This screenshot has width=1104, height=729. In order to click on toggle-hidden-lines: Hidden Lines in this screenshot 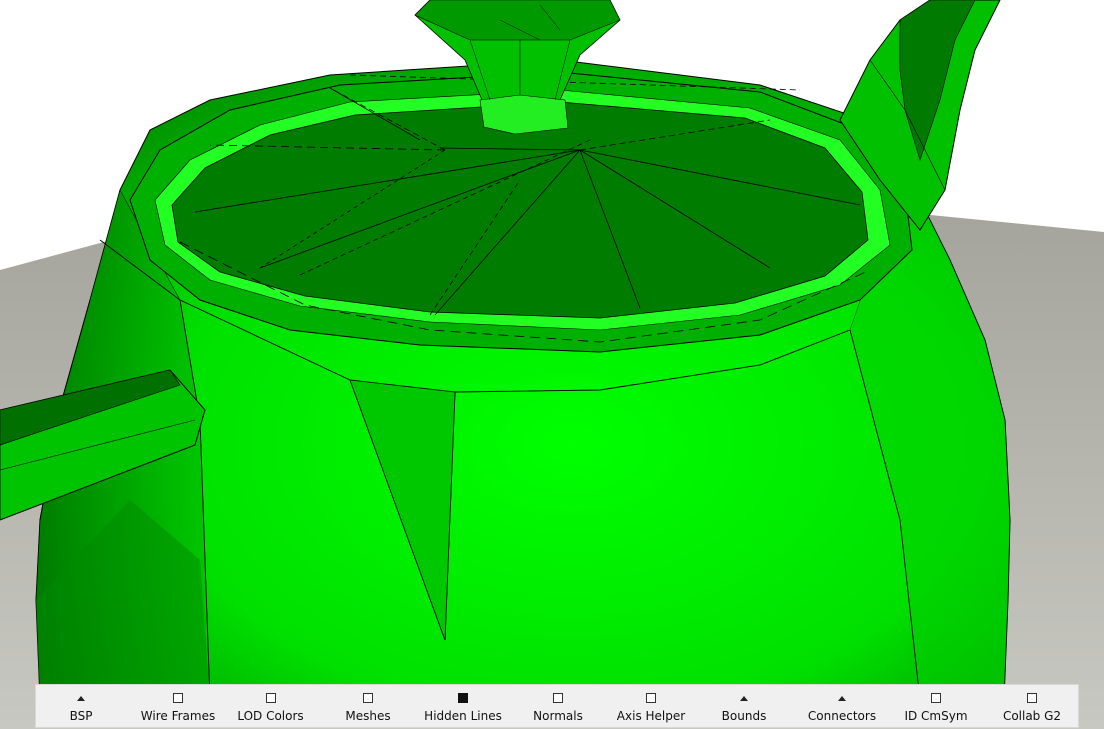, I will do `click(463, 706)`.